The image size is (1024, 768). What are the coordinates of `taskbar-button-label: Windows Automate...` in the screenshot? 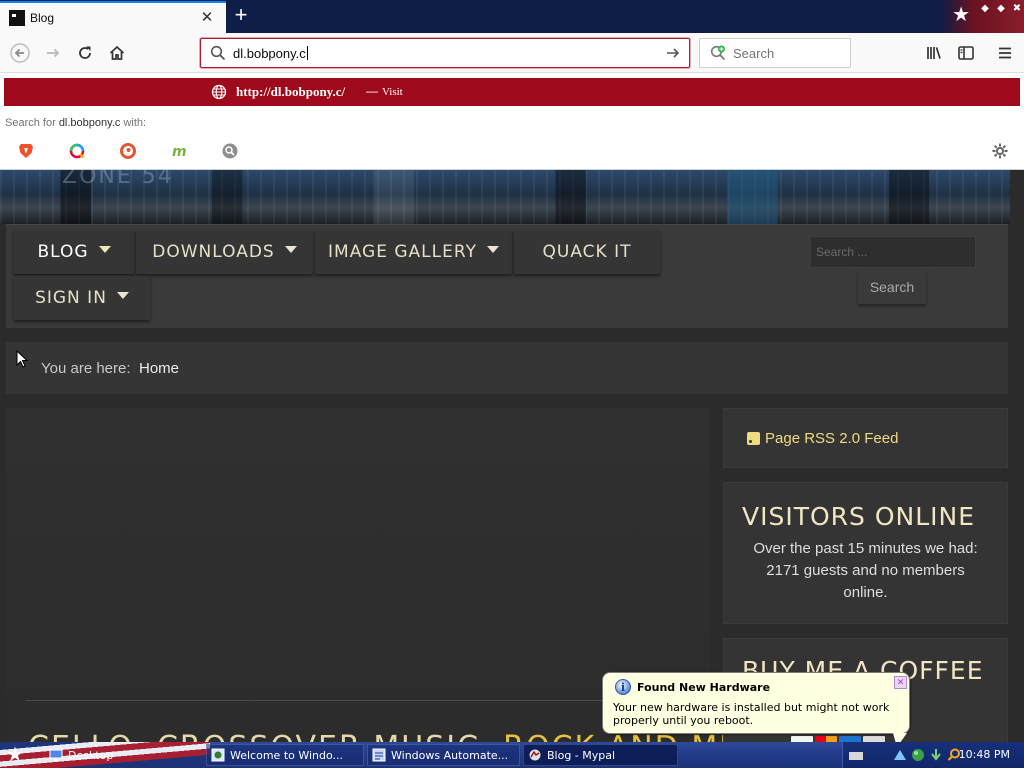 It's located at (450, 755).